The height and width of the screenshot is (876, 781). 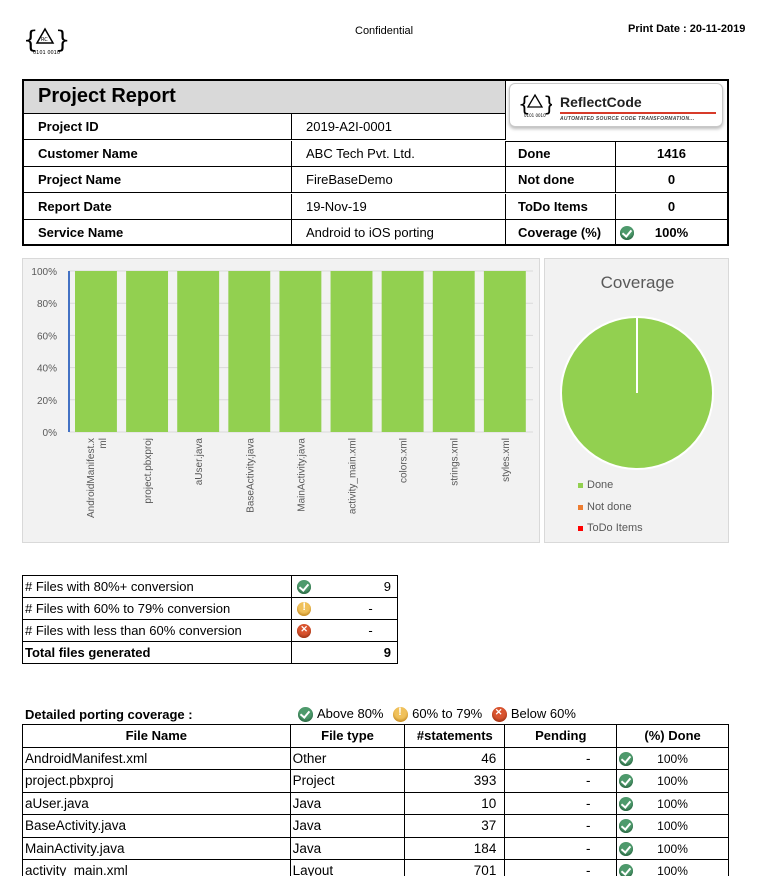 What do you see at coordinates (158, 153) in the screenshot?
I see `field-label: Customer Name` at bounding box center [158, 153].